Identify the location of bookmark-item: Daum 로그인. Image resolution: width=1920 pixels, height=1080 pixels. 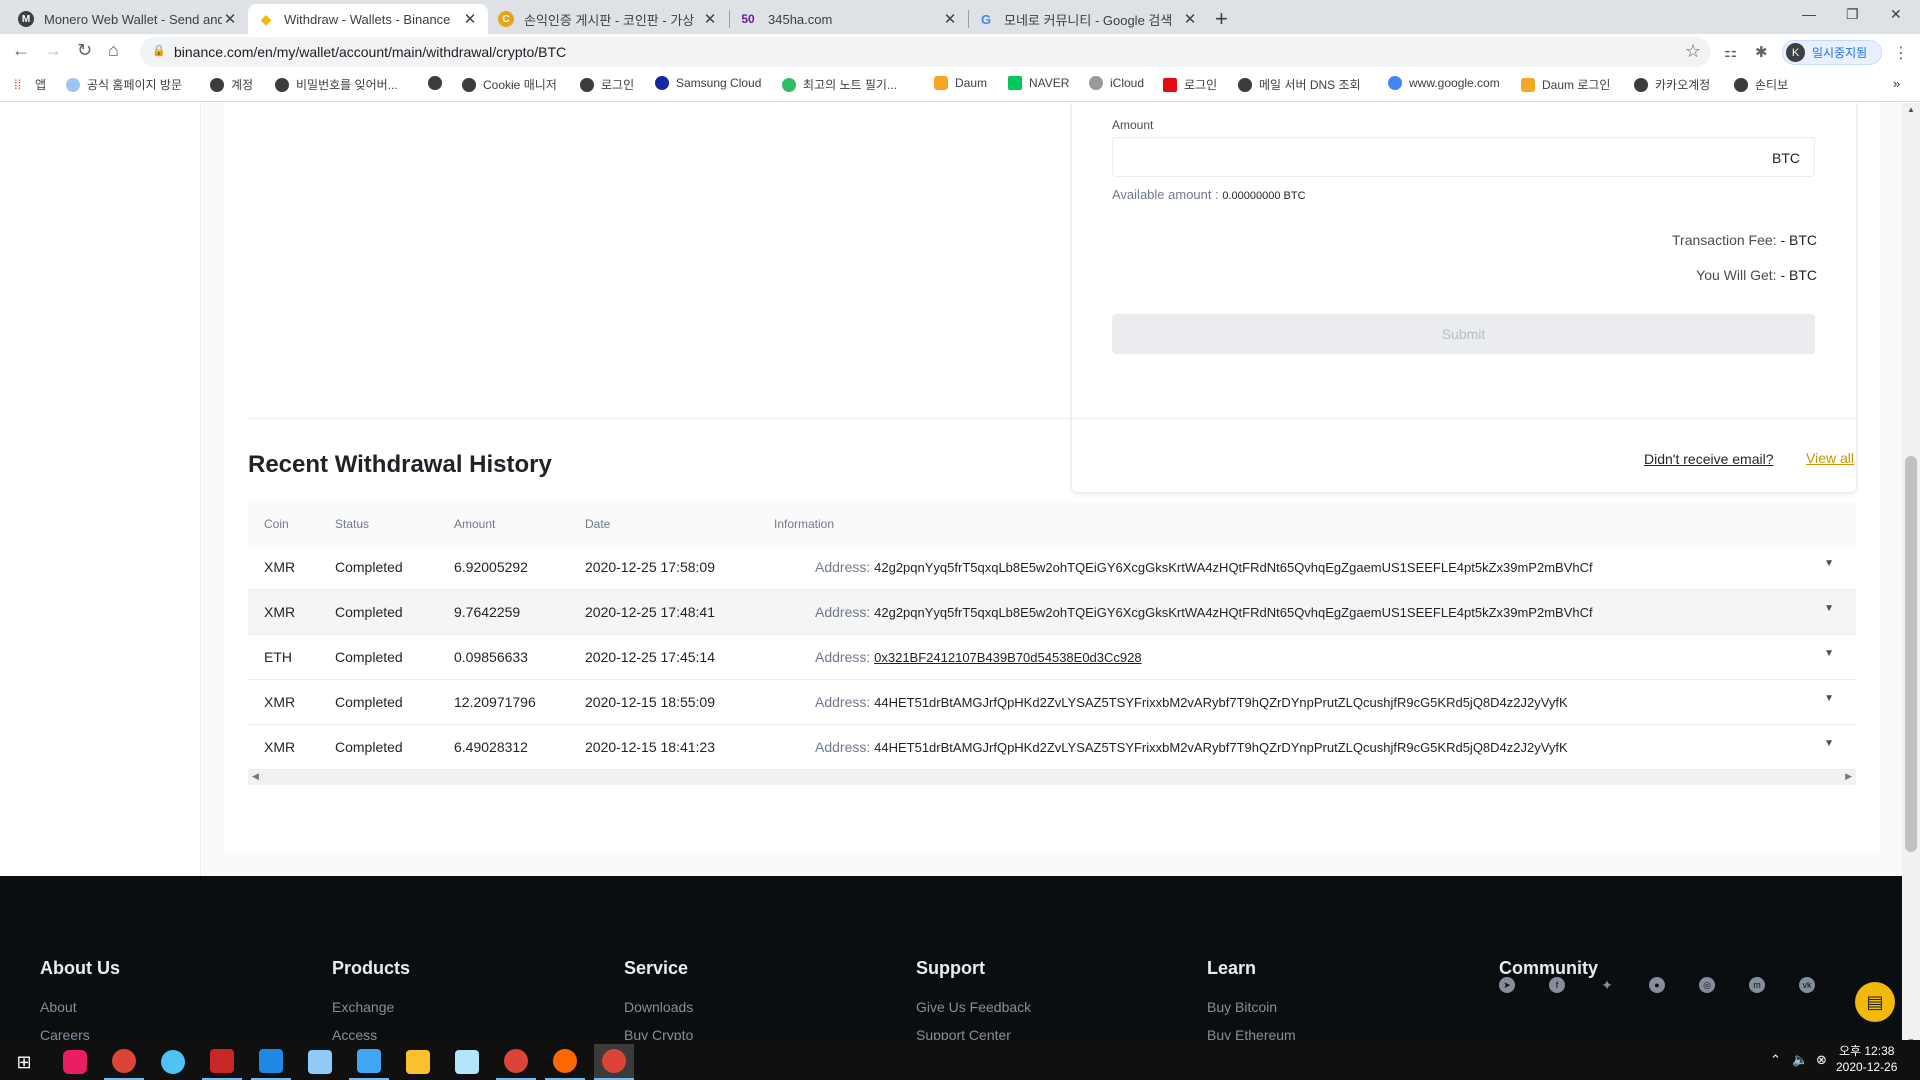
(1565, 84).